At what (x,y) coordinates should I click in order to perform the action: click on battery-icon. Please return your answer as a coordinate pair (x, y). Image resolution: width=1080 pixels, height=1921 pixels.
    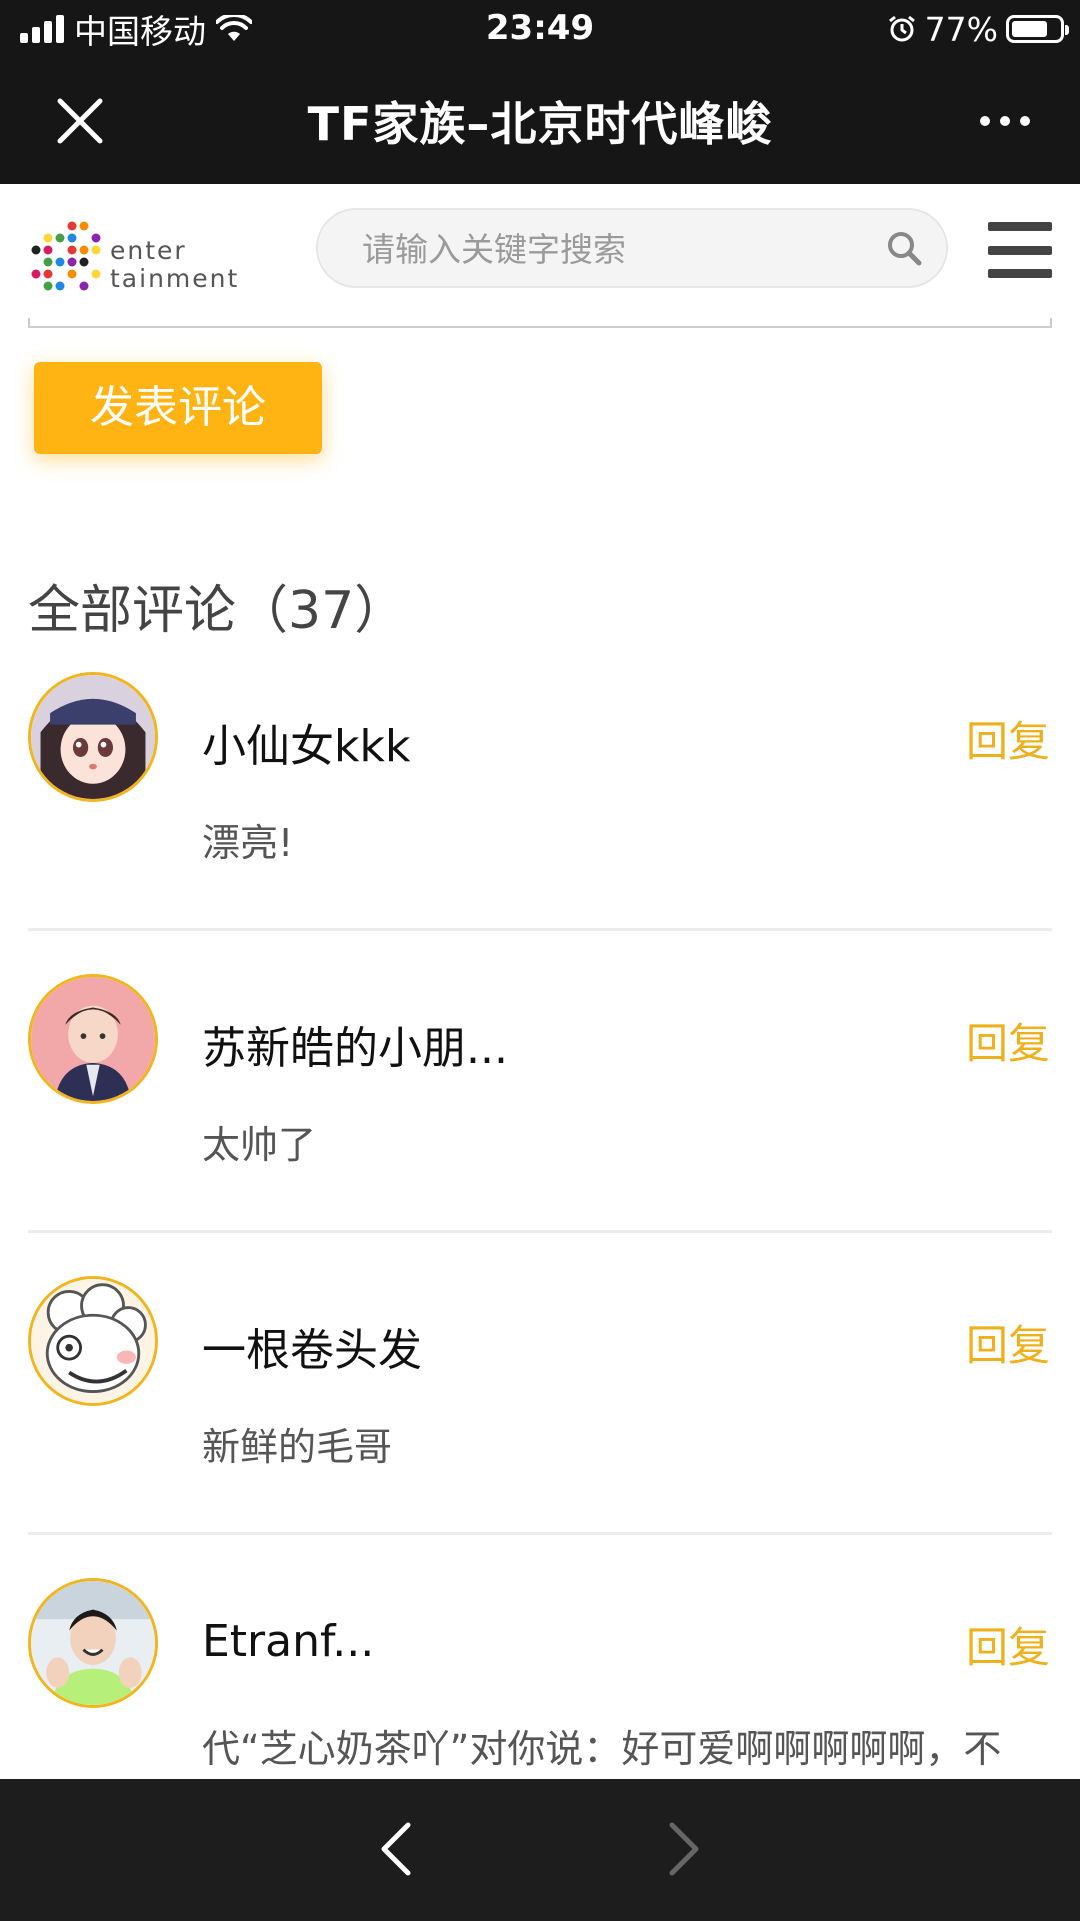
    Looking at the image, I should click on (1037, 29).